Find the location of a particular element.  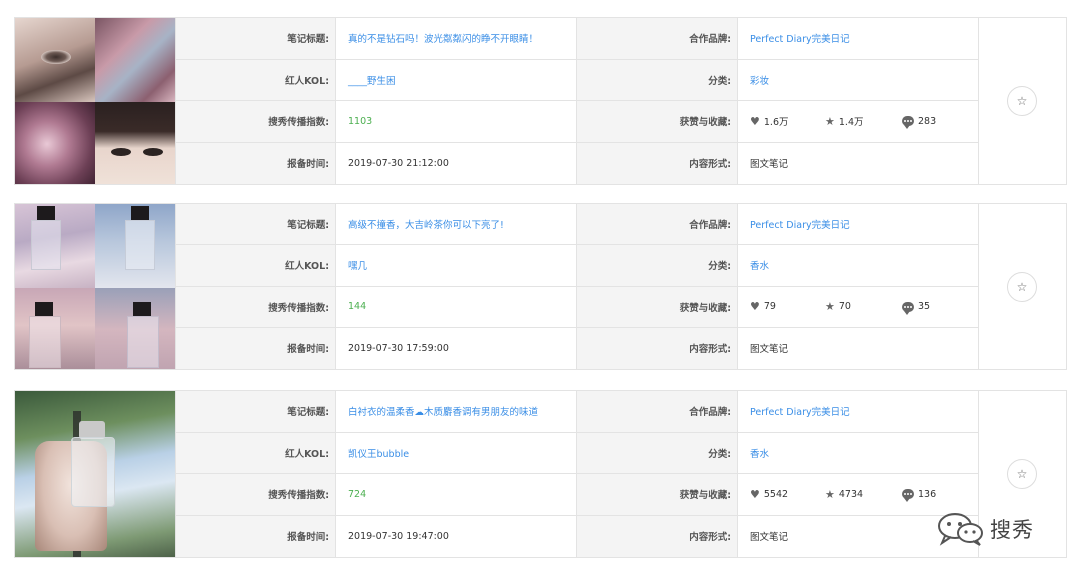

index-value: 1103 is located at coordinates (456, 122).